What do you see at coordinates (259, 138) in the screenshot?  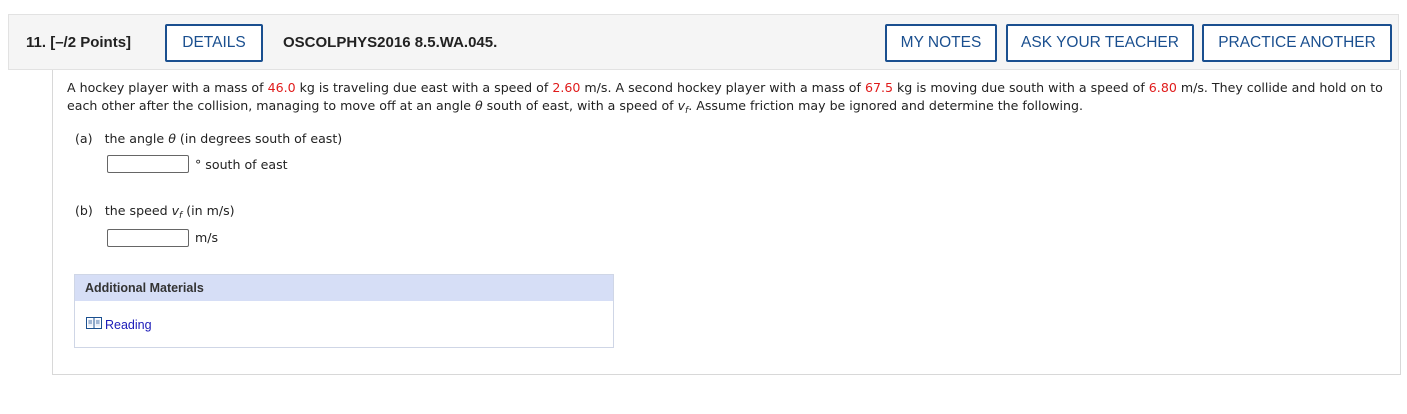 I see `part-prompt-text: (in degrees south of east)` at bounding box center [259, 138].